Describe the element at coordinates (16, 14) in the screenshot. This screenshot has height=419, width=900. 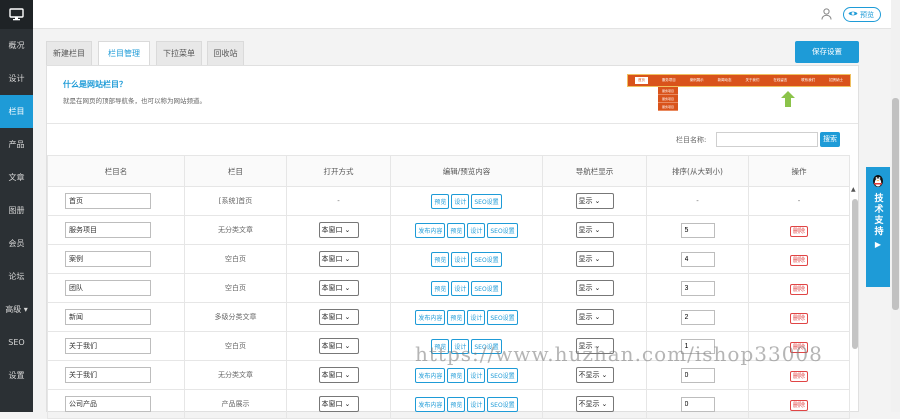
I see `monitor-icon` at that location.